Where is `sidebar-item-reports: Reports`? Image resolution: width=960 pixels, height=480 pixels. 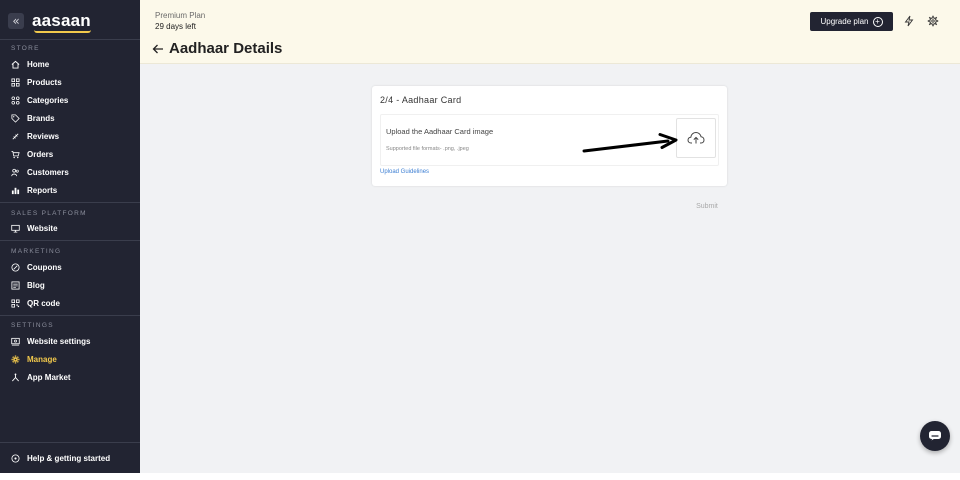 sidebar-item-reports: Reports is located at coordinates (33, 190).